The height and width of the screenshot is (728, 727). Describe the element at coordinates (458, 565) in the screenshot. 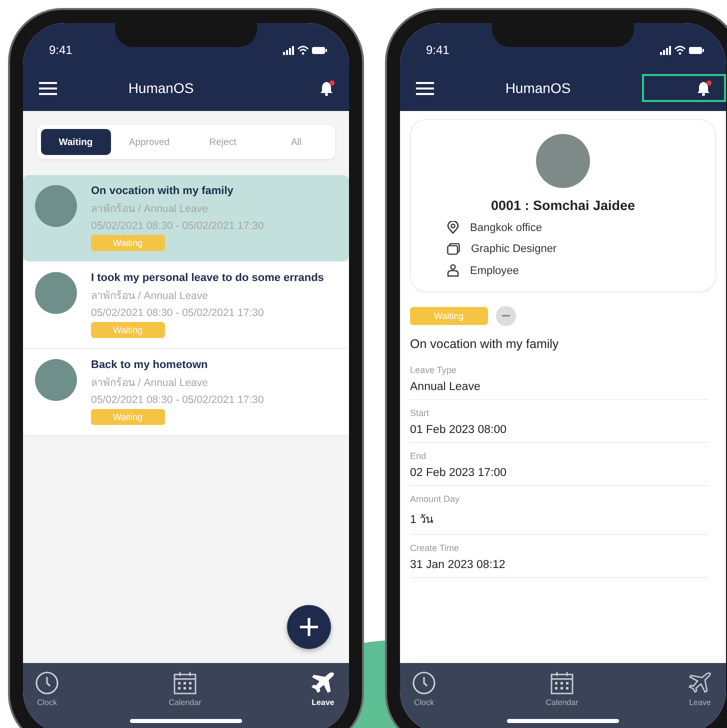

I see `field-value: 31 Jan 2023 08:12` at that location.